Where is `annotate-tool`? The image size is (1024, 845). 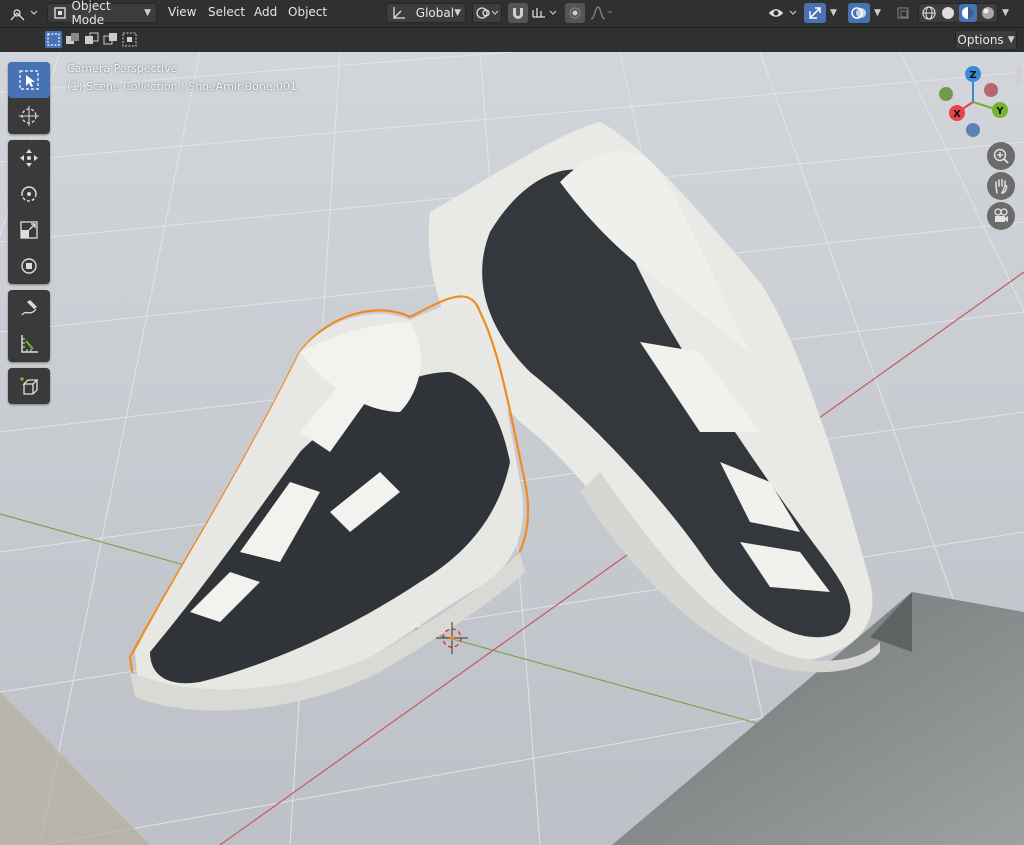
annotate-tool is located at coordinates (29, 308).